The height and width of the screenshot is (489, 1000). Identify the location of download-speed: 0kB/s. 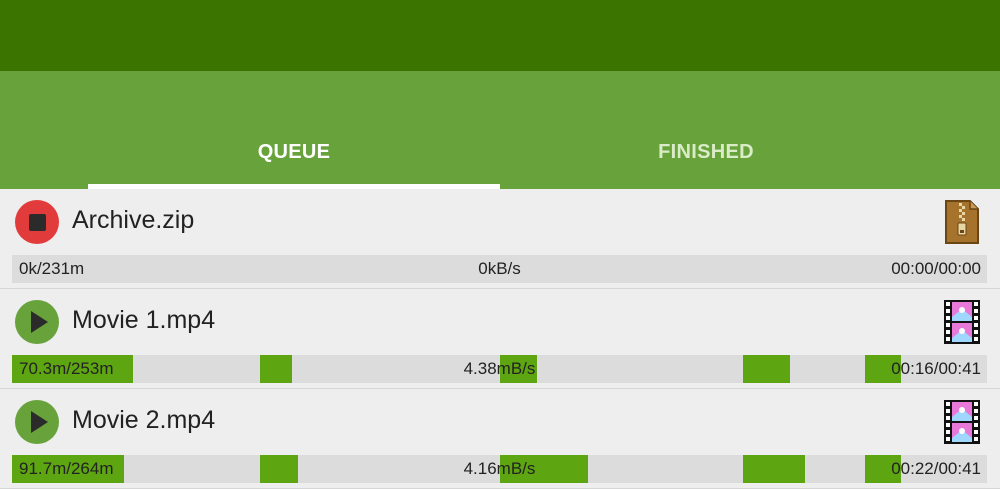
(499, 268).